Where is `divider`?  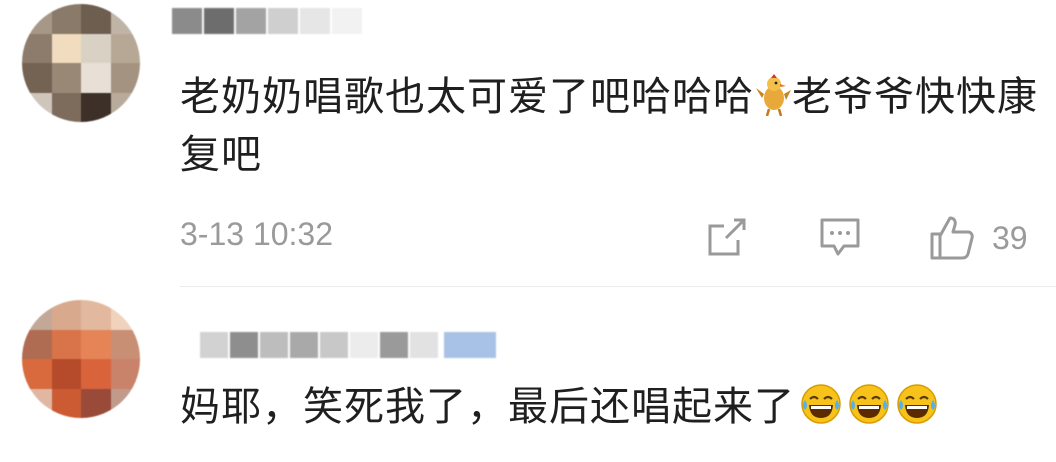
divider is located at coordinates (618, 286).